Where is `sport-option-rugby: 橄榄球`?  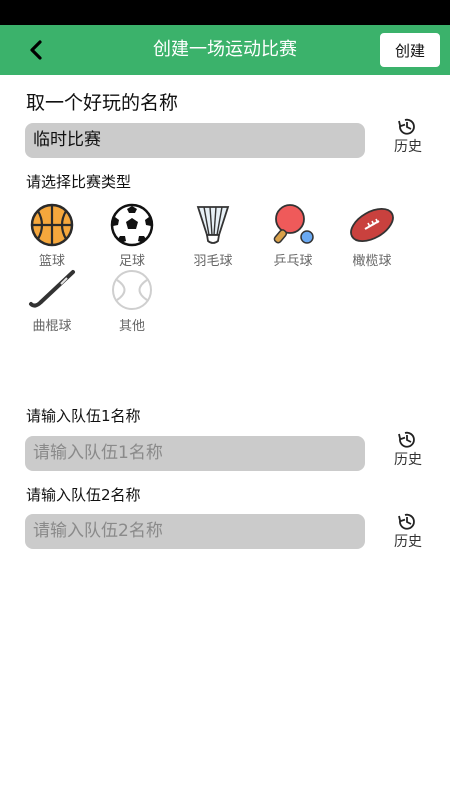
sport-option-rugby: 橄榄球 is located at coordinates (372, 237).